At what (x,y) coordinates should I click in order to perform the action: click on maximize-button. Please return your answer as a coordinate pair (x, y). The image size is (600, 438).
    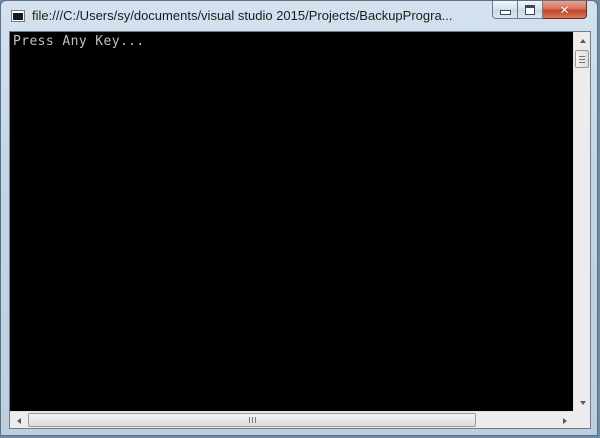
    Looking at the image, I should click on (530, 10).